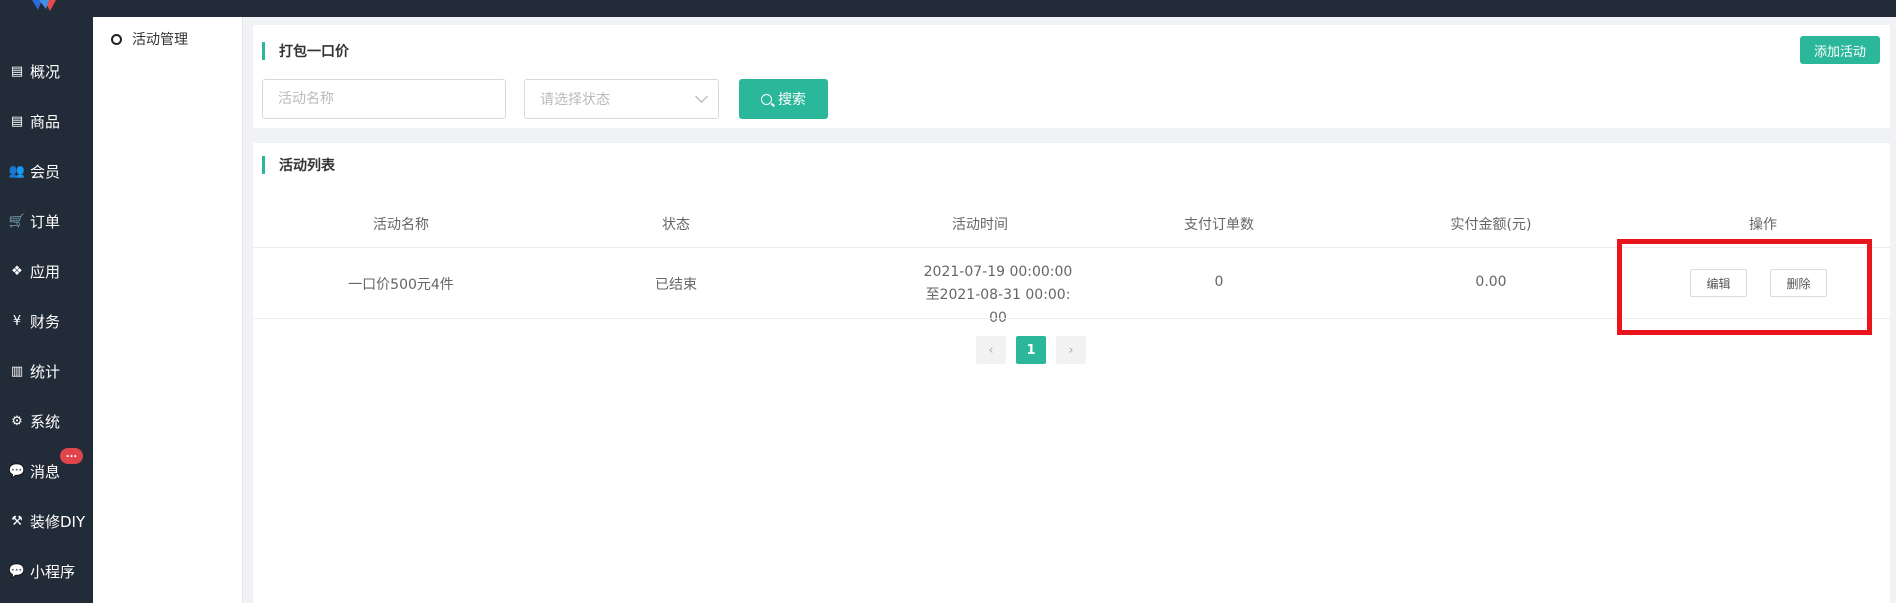  I want to click on sub-menu: 活动管理, so click(168, 310).